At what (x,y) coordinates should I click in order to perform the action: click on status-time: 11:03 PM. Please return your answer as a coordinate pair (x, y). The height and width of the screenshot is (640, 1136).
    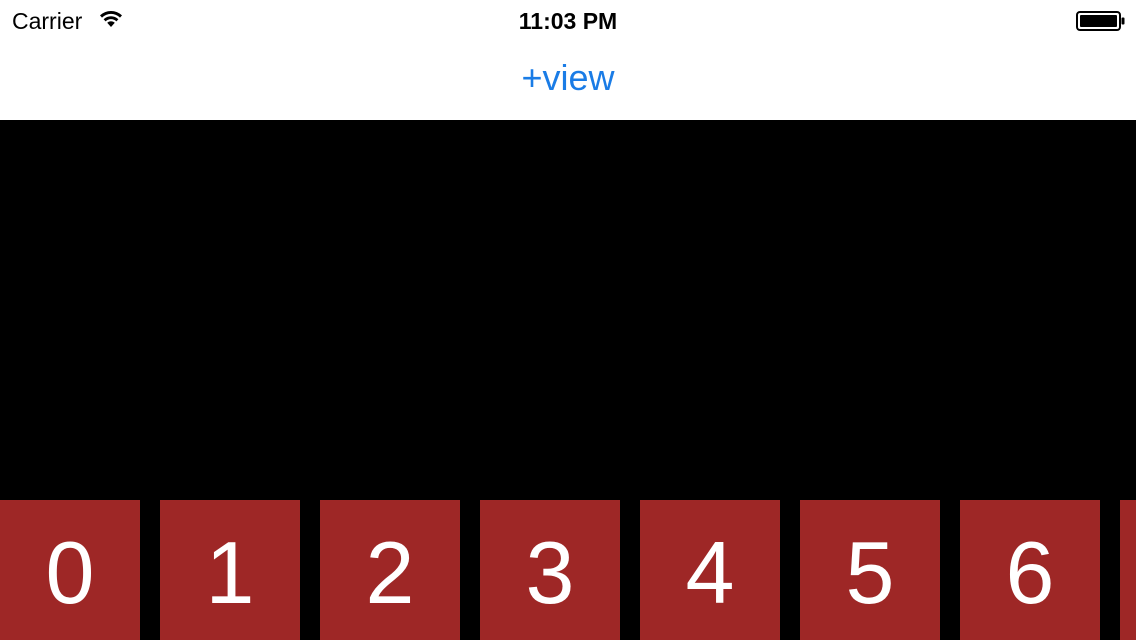
    Looking at the image, I should click on (568, 21).